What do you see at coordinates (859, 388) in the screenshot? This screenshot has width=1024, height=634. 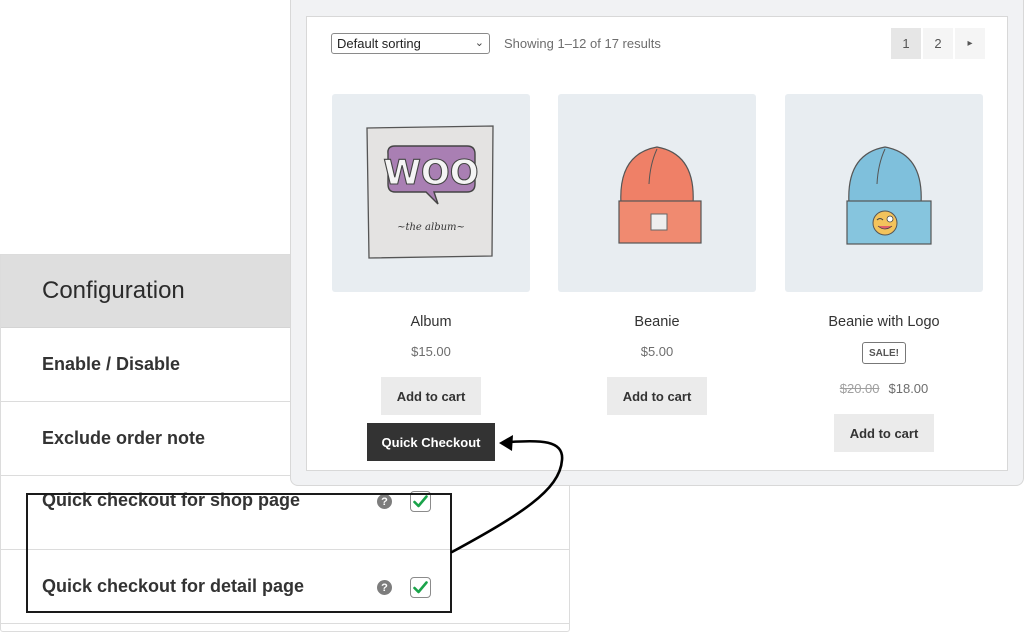 I see `regular-price: $20.00` at bounding box center [859, 388].